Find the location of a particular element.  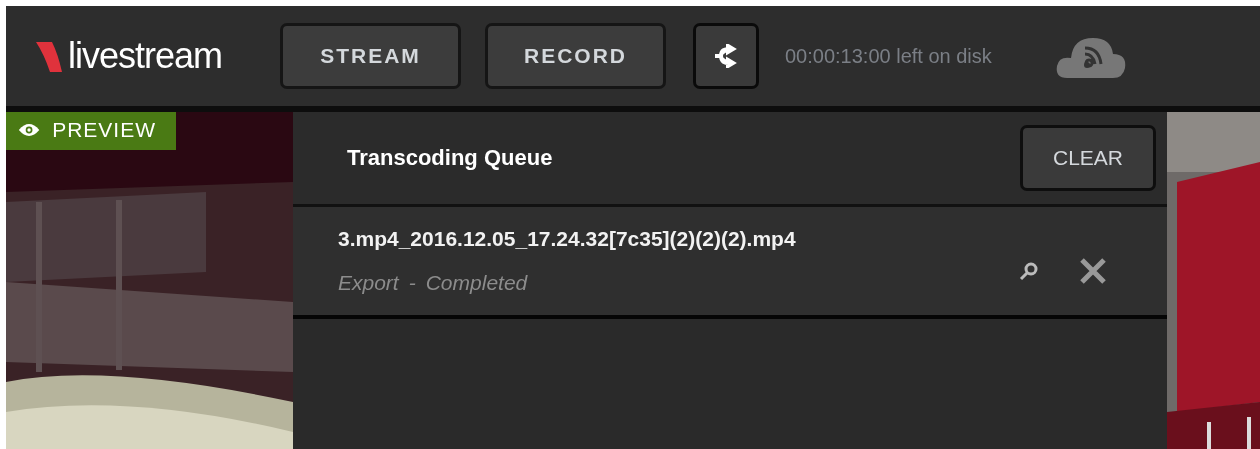

clear-button: CLEAR is located at coordinates (1088, 158).